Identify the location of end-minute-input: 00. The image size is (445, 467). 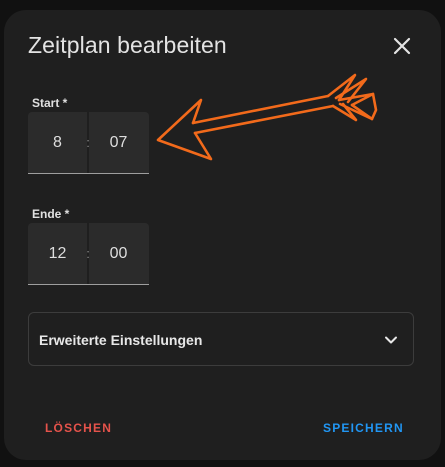
(118, 253).